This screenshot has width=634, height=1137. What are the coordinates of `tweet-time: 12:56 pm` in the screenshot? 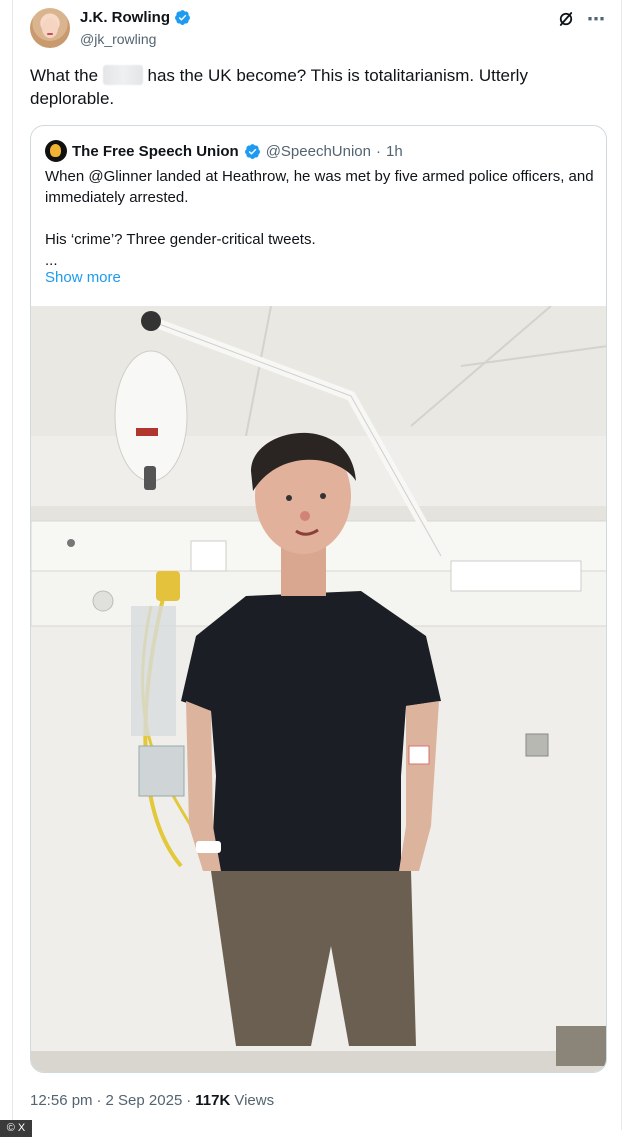 It's located at (61, 1100).